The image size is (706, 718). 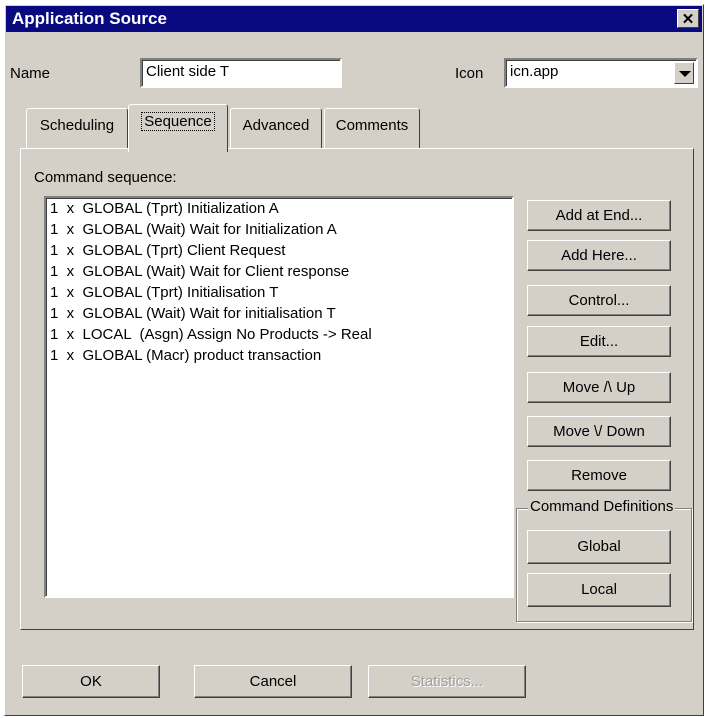 I want to click on name-field-value: Client side T, so click(x=188, y=71).